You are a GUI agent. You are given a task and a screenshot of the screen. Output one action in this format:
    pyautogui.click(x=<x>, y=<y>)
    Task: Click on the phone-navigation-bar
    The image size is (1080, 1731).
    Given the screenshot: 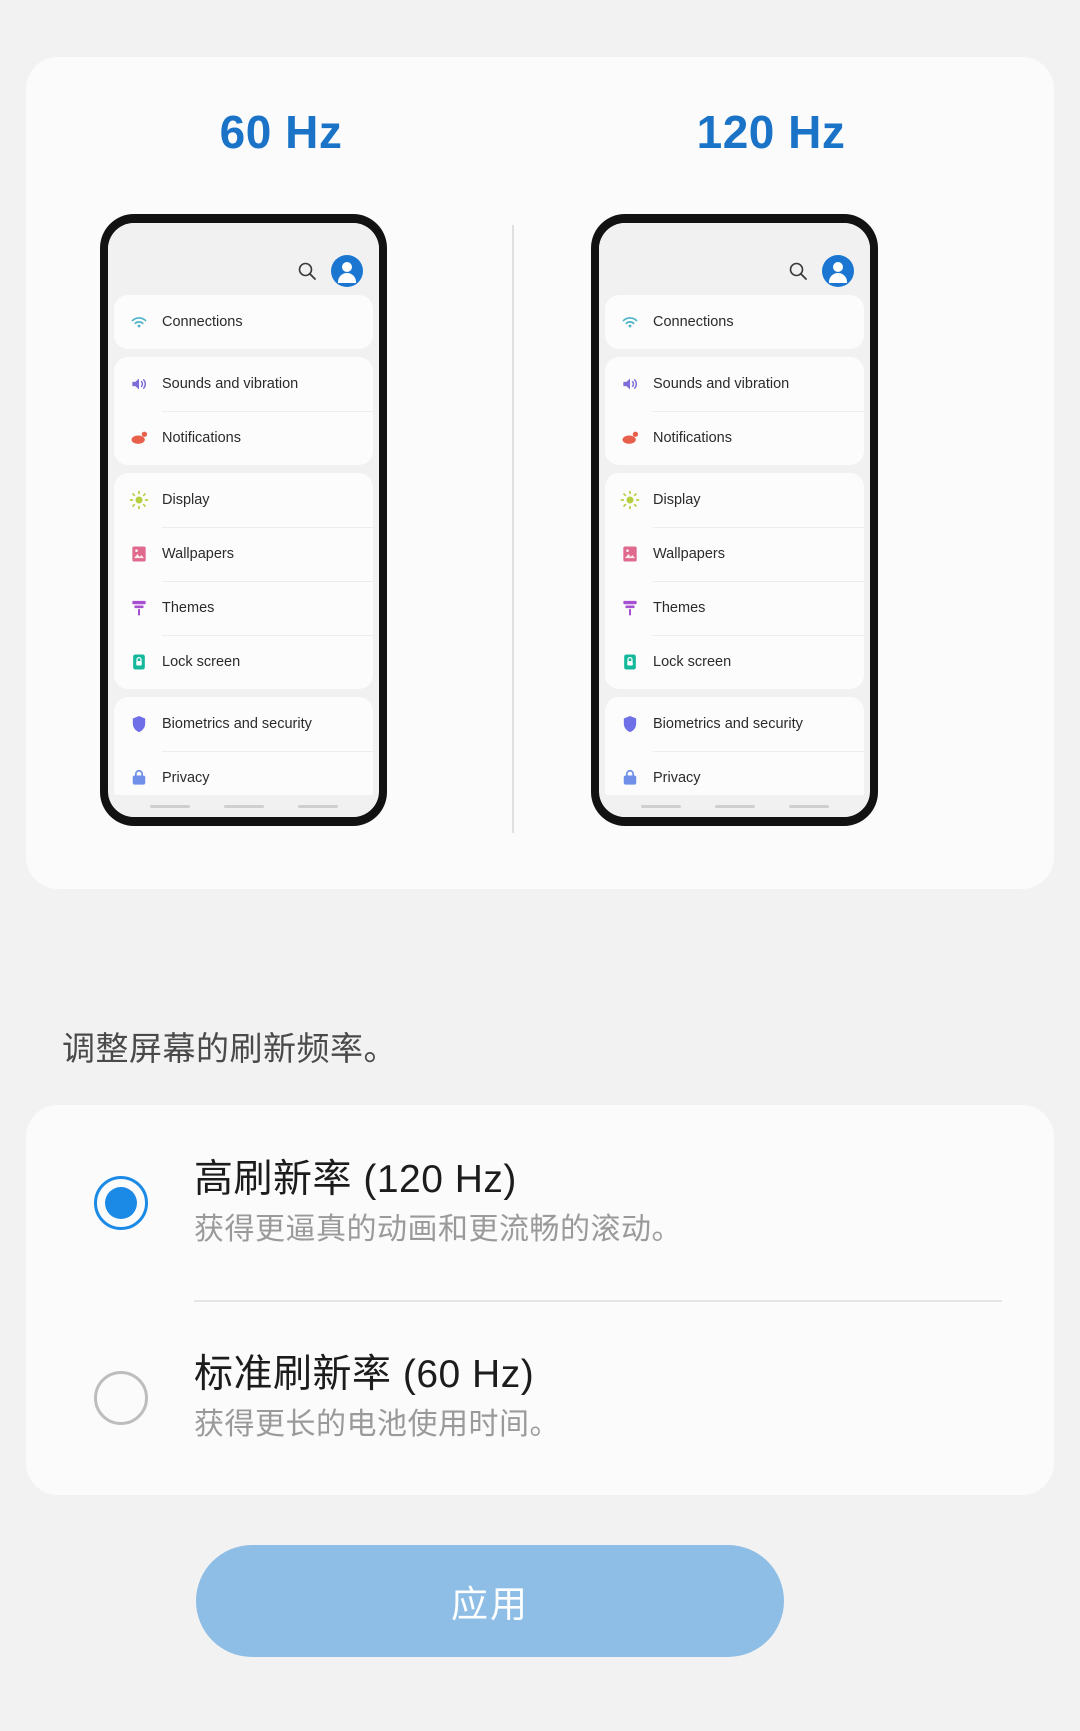 What is the action you would take?
    pyautogui.click(x=734, y=806)
    